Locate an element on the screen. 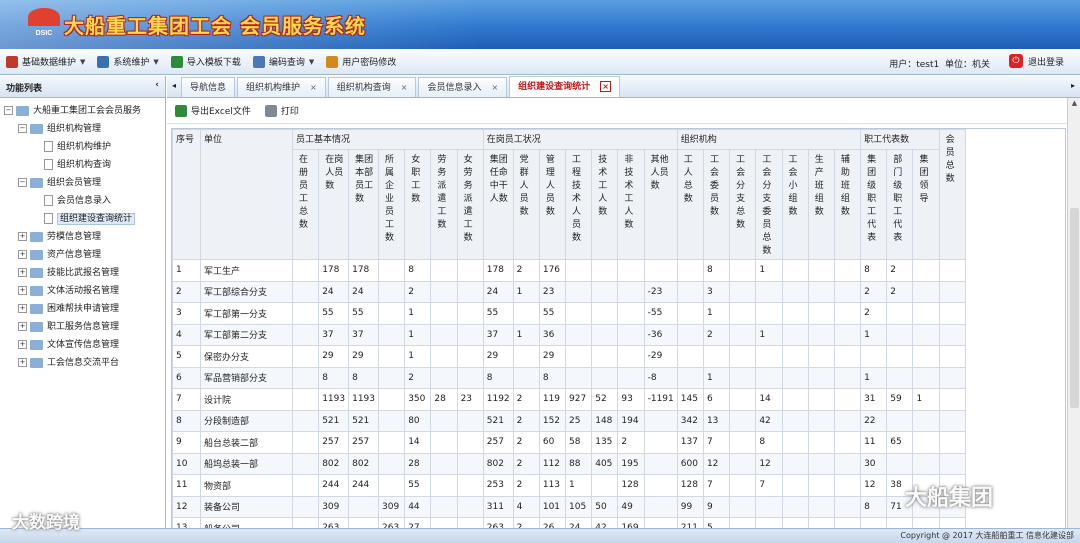  tab-3: 会员信息录入 × is located at coordinates (463, 87).